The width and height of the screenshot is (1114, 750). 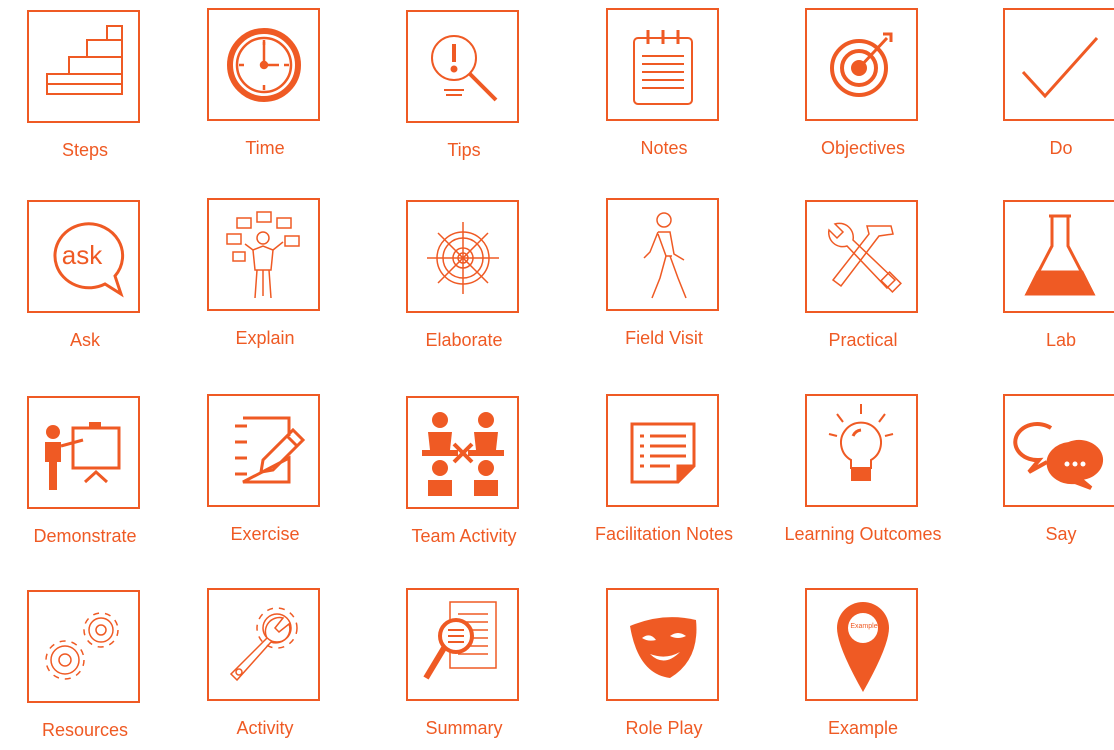 I want to click on icon-tile-lab: Lab, so click(x=1045, y=280).